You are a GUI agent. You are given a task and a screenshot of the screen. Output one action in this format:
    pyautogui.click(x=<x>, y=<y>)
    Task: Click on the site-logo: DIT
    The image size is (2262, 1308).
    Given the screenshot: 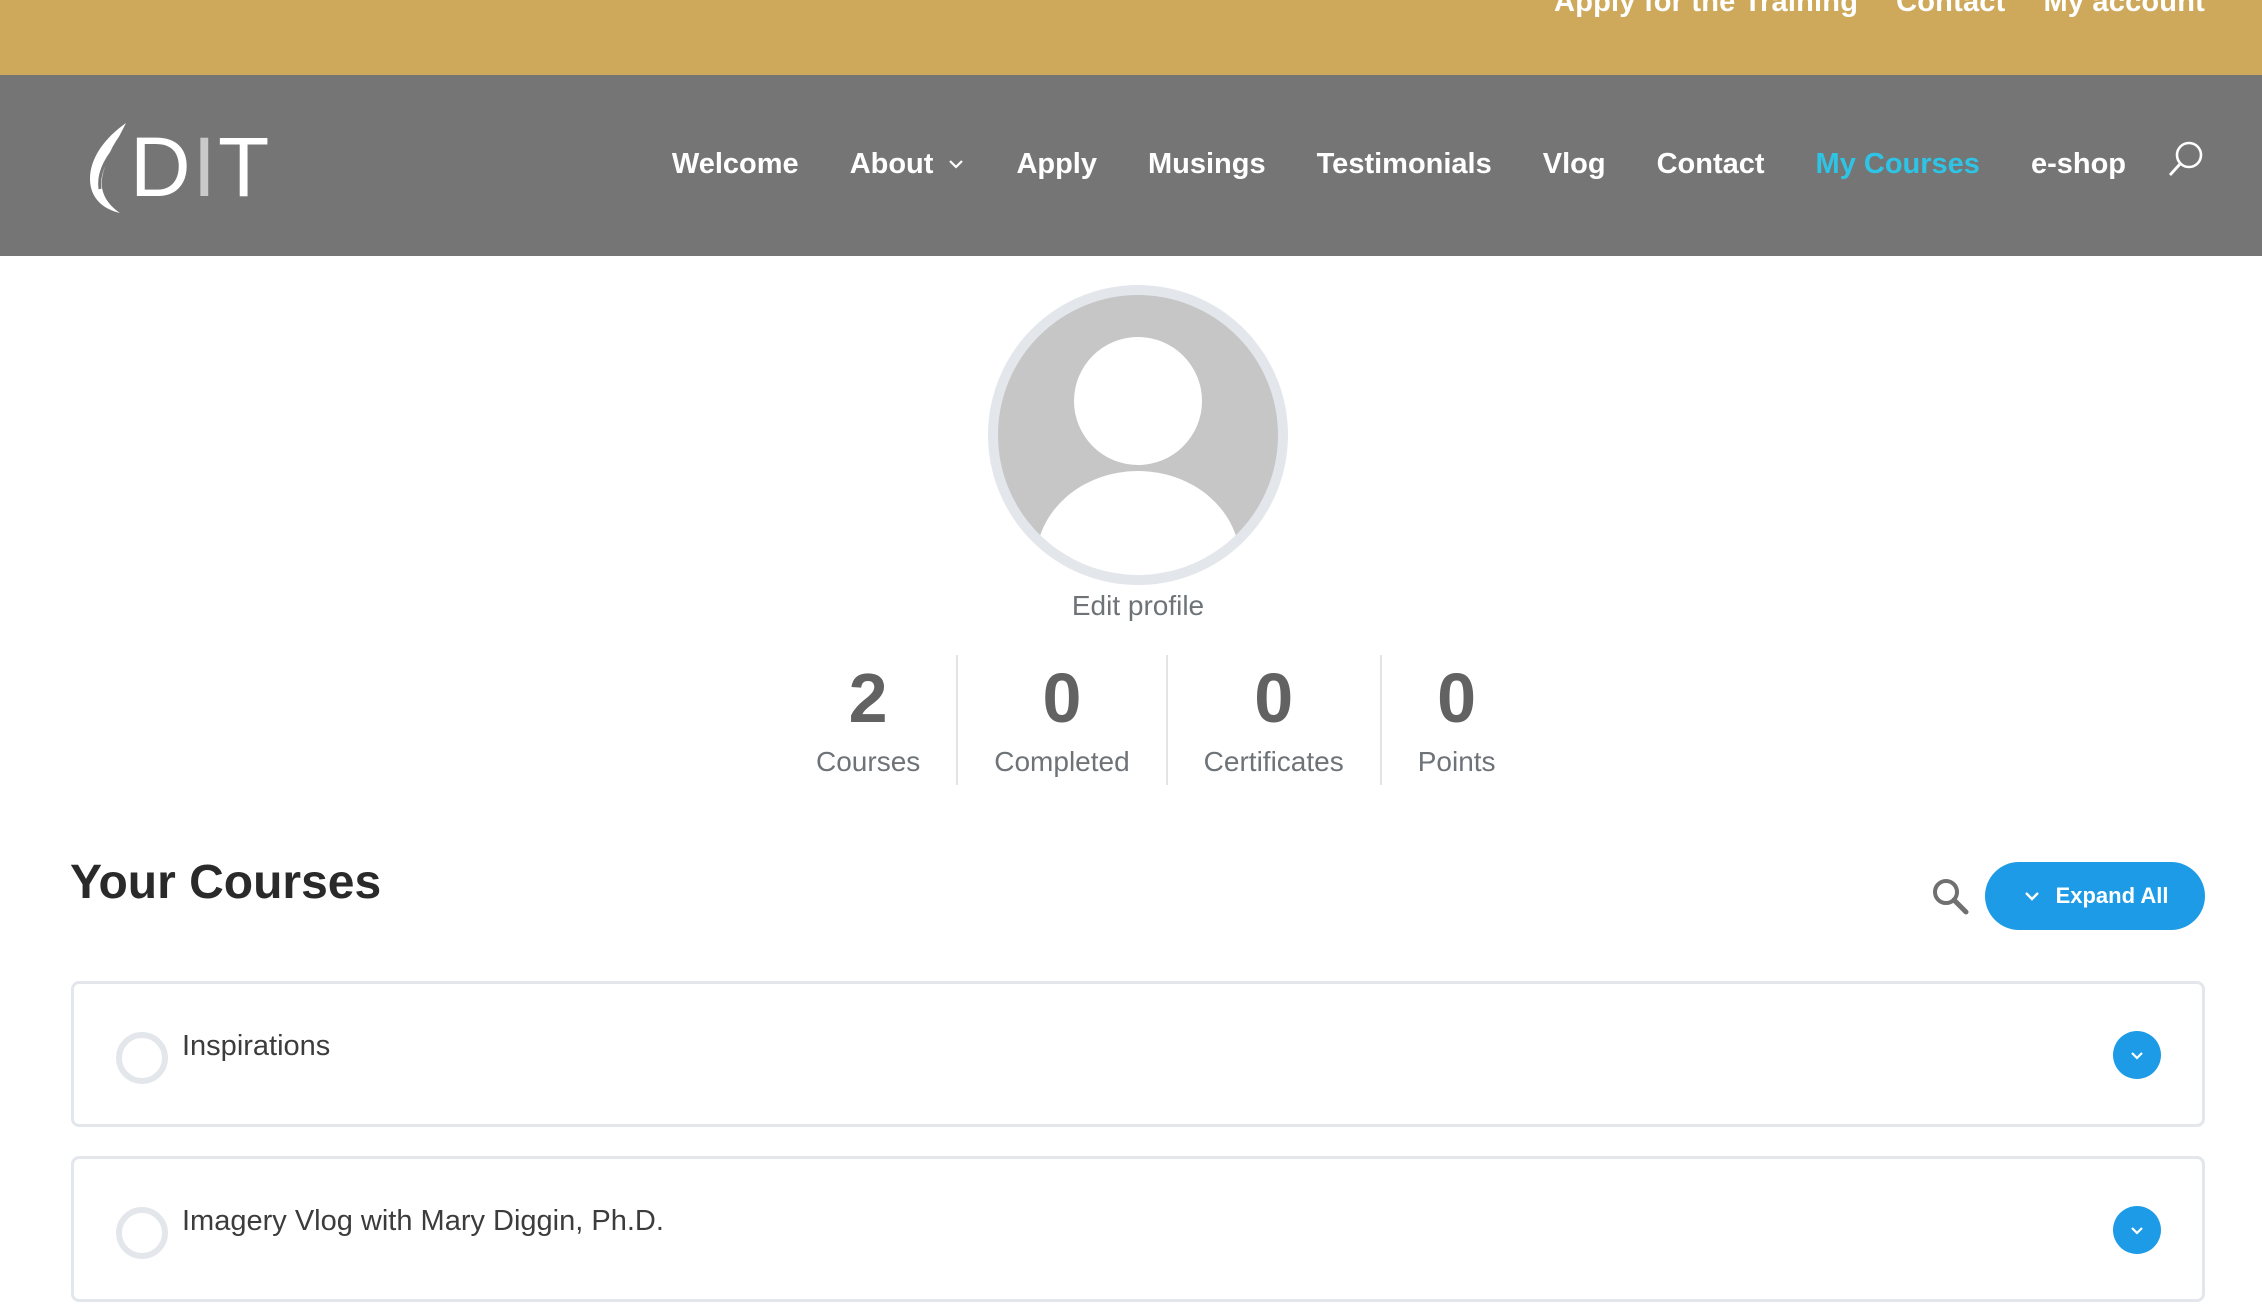 What is the action you would take?
    pyautogui.click(x=176, y=167)
    